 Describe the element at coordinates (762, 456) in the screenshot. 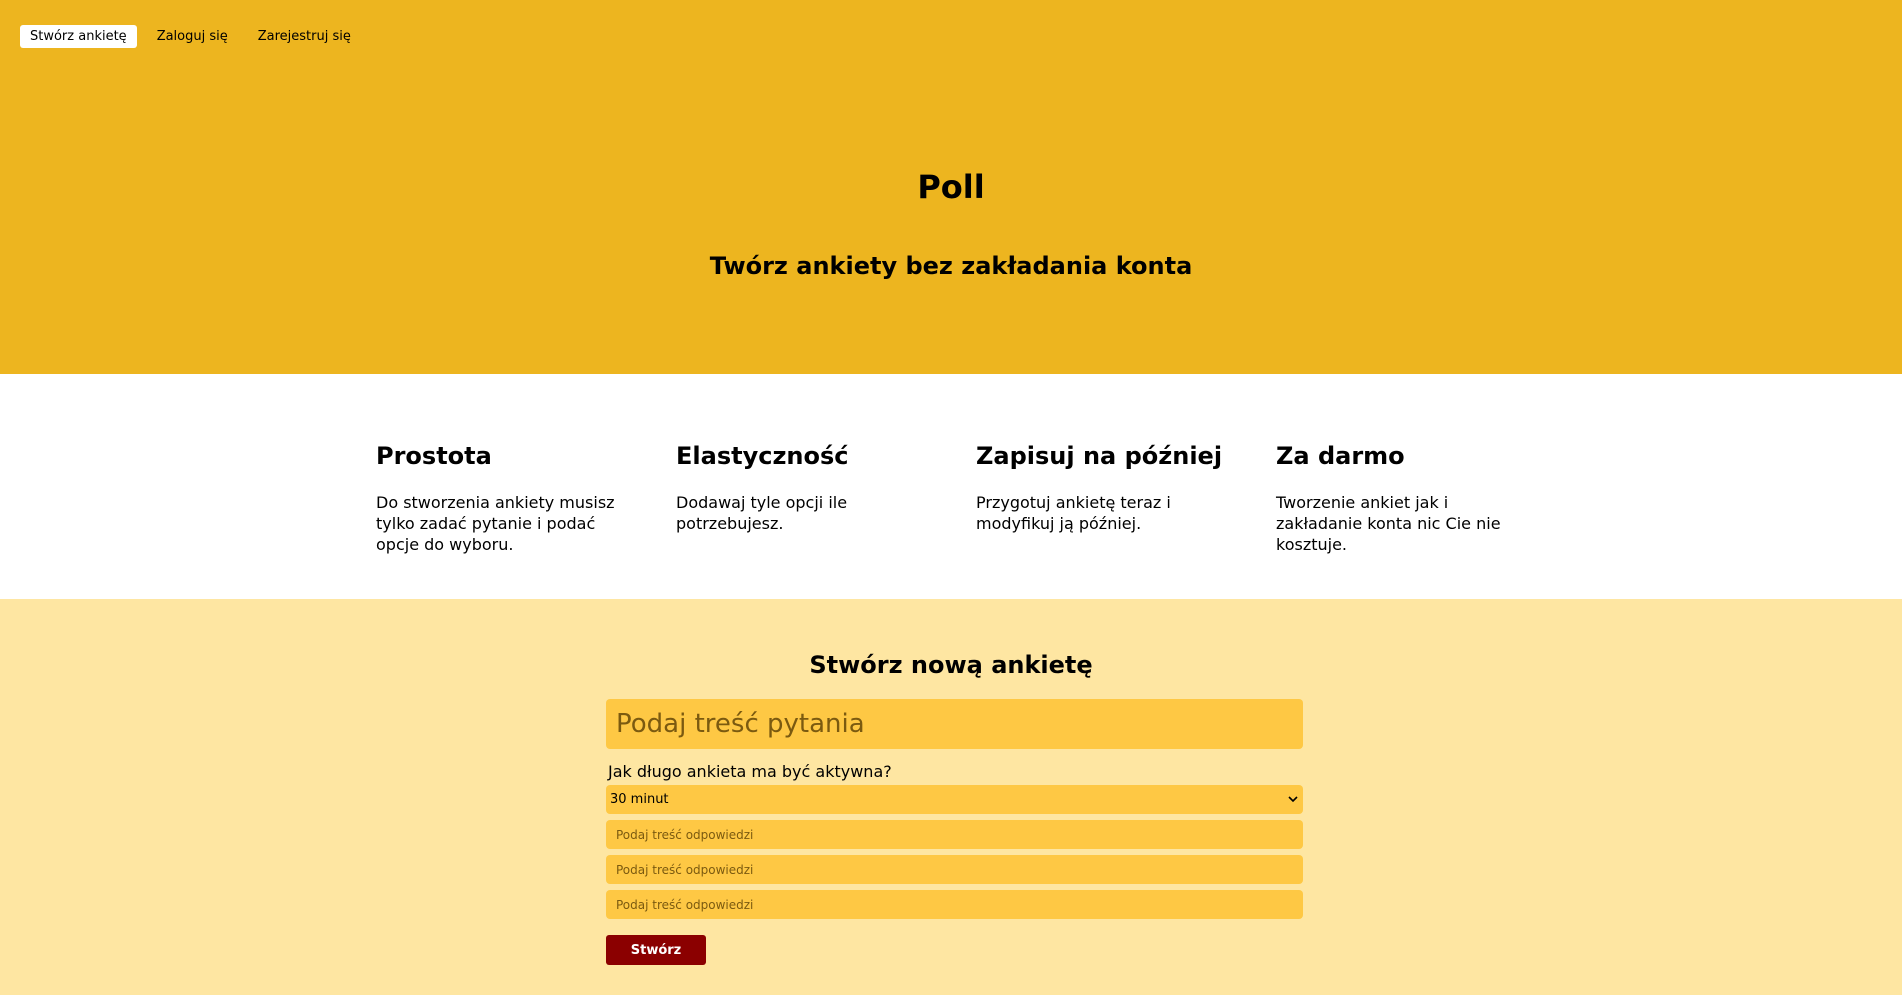

I see `feature-title: Elastyczność` at that location.